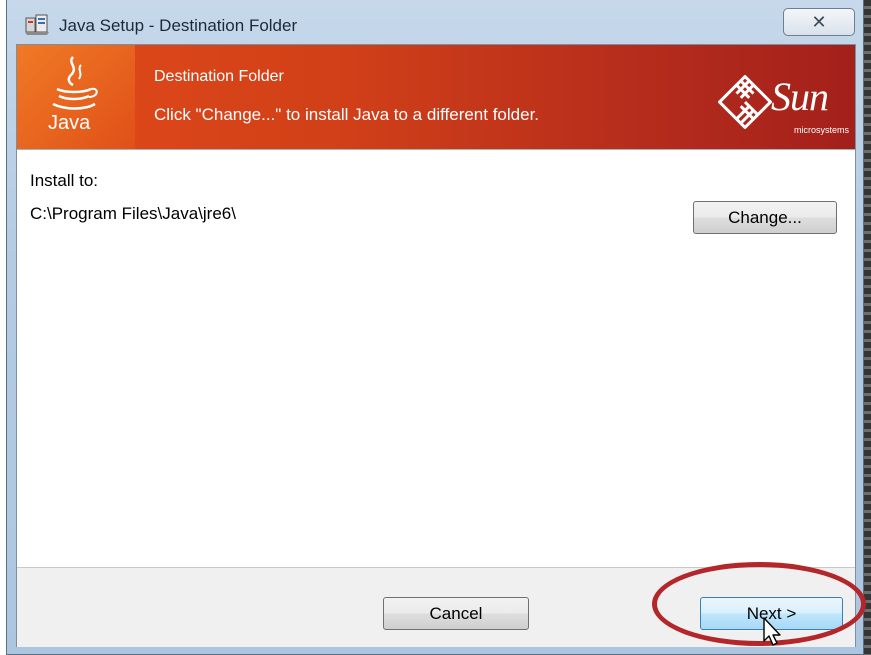 Image resolution: width=871 pixels, height=655 pixels. Describe the element at coordinates (759, 604) in the screenshot. I see `highlight-annotation-ring` at that location.